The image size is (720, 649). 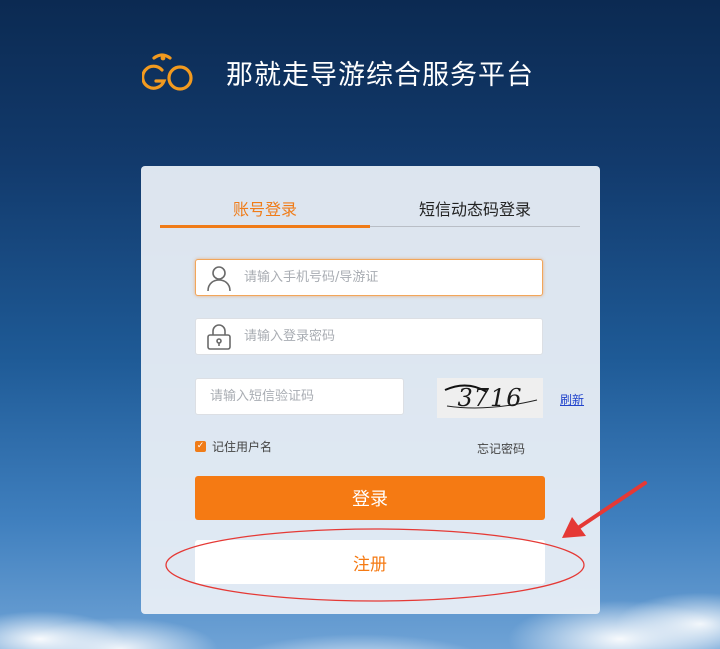 I want to click on tab-account-login: 账号登录, so click(x=265, y=212).